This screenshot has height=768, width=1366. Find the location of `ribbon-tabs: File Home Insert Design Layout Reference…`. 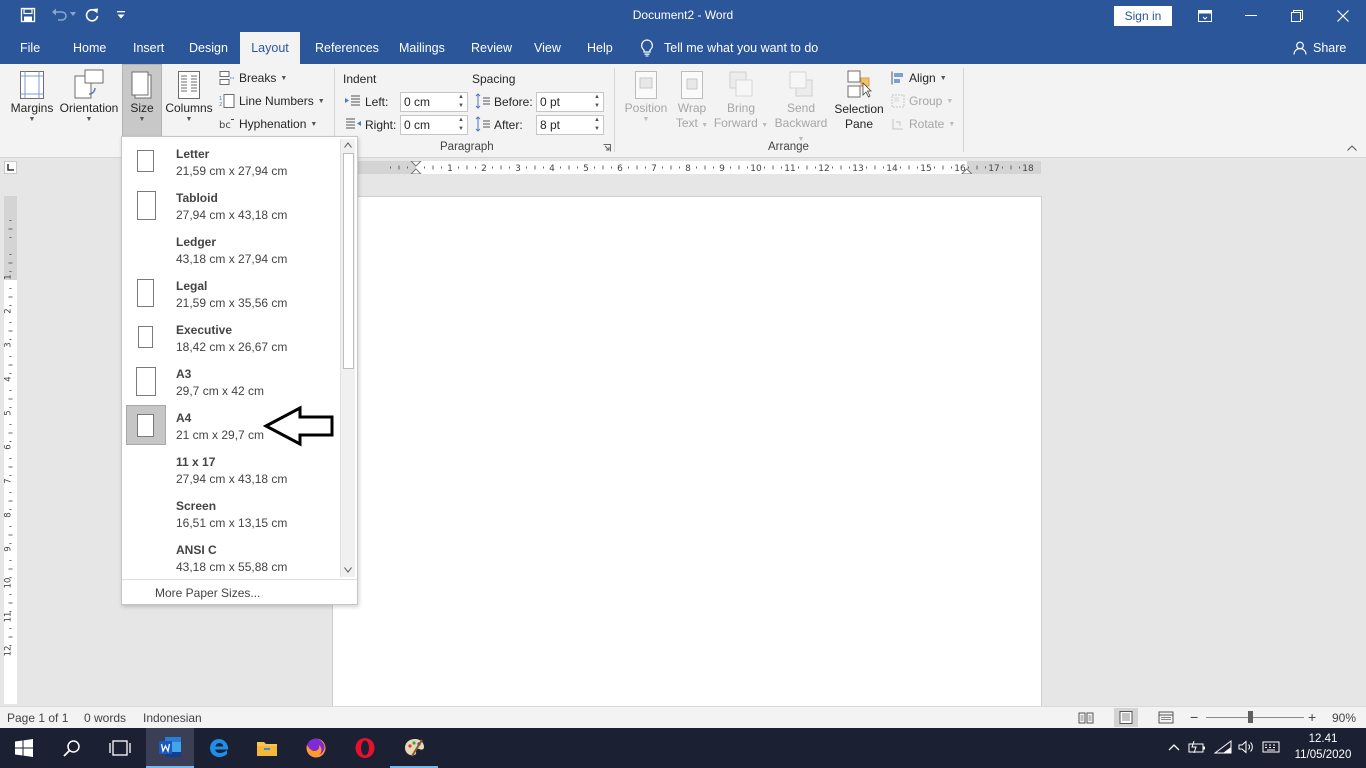

ribbon-tabs: File Home Insert Design Layout Reference… is located at coordinates (683, 48).